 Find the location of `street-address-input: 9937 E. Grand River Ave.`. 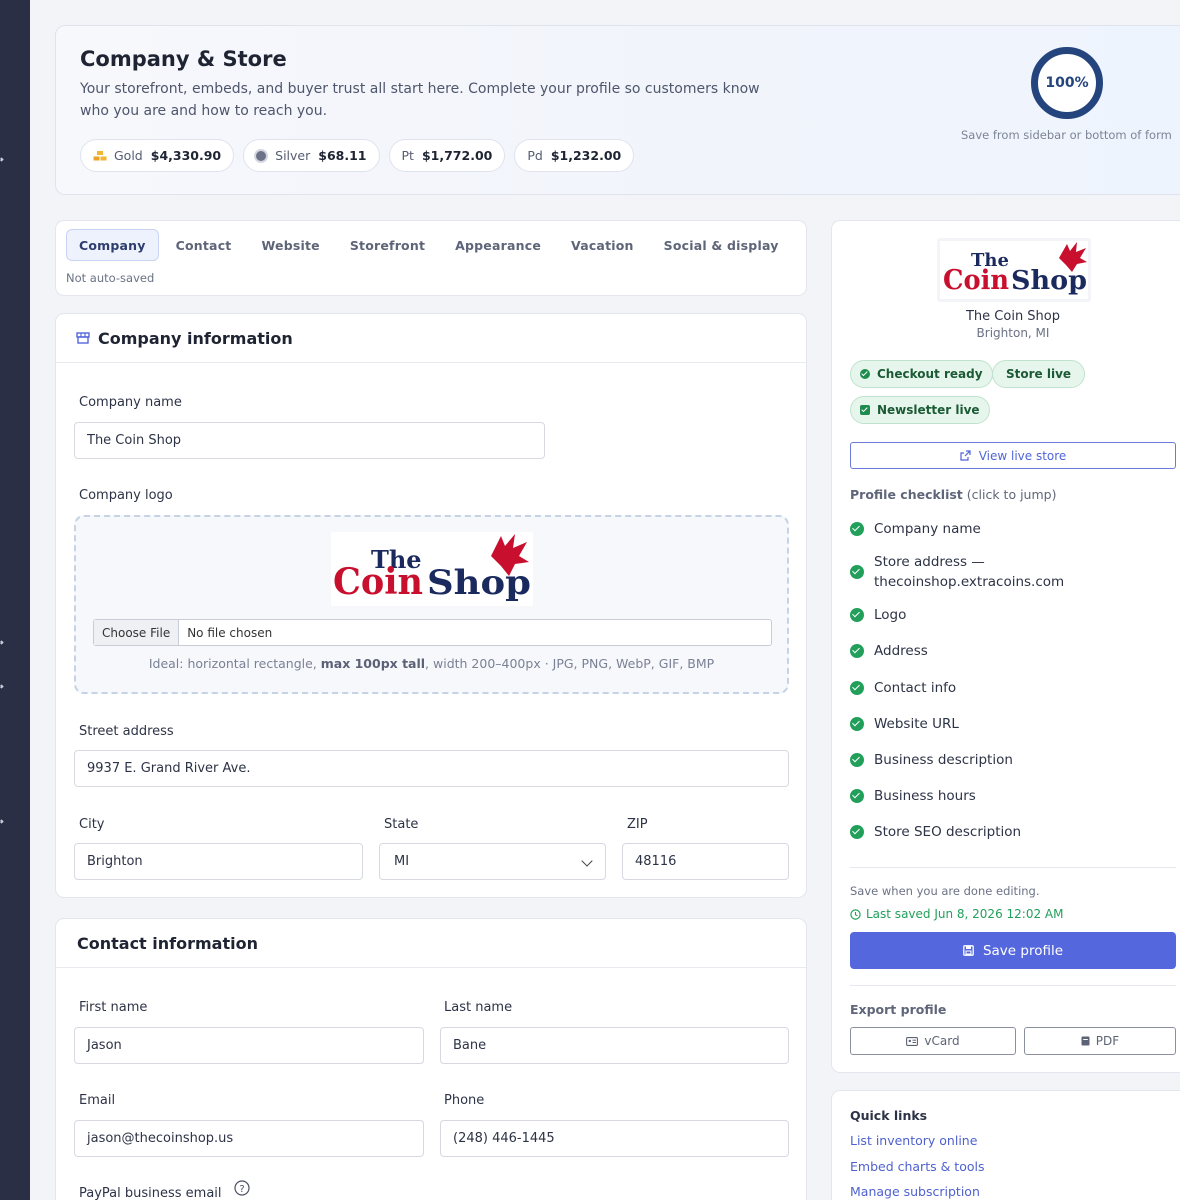

street-address-input: 9937 E. Grand River Ave. is located at coordinates (431, 768).